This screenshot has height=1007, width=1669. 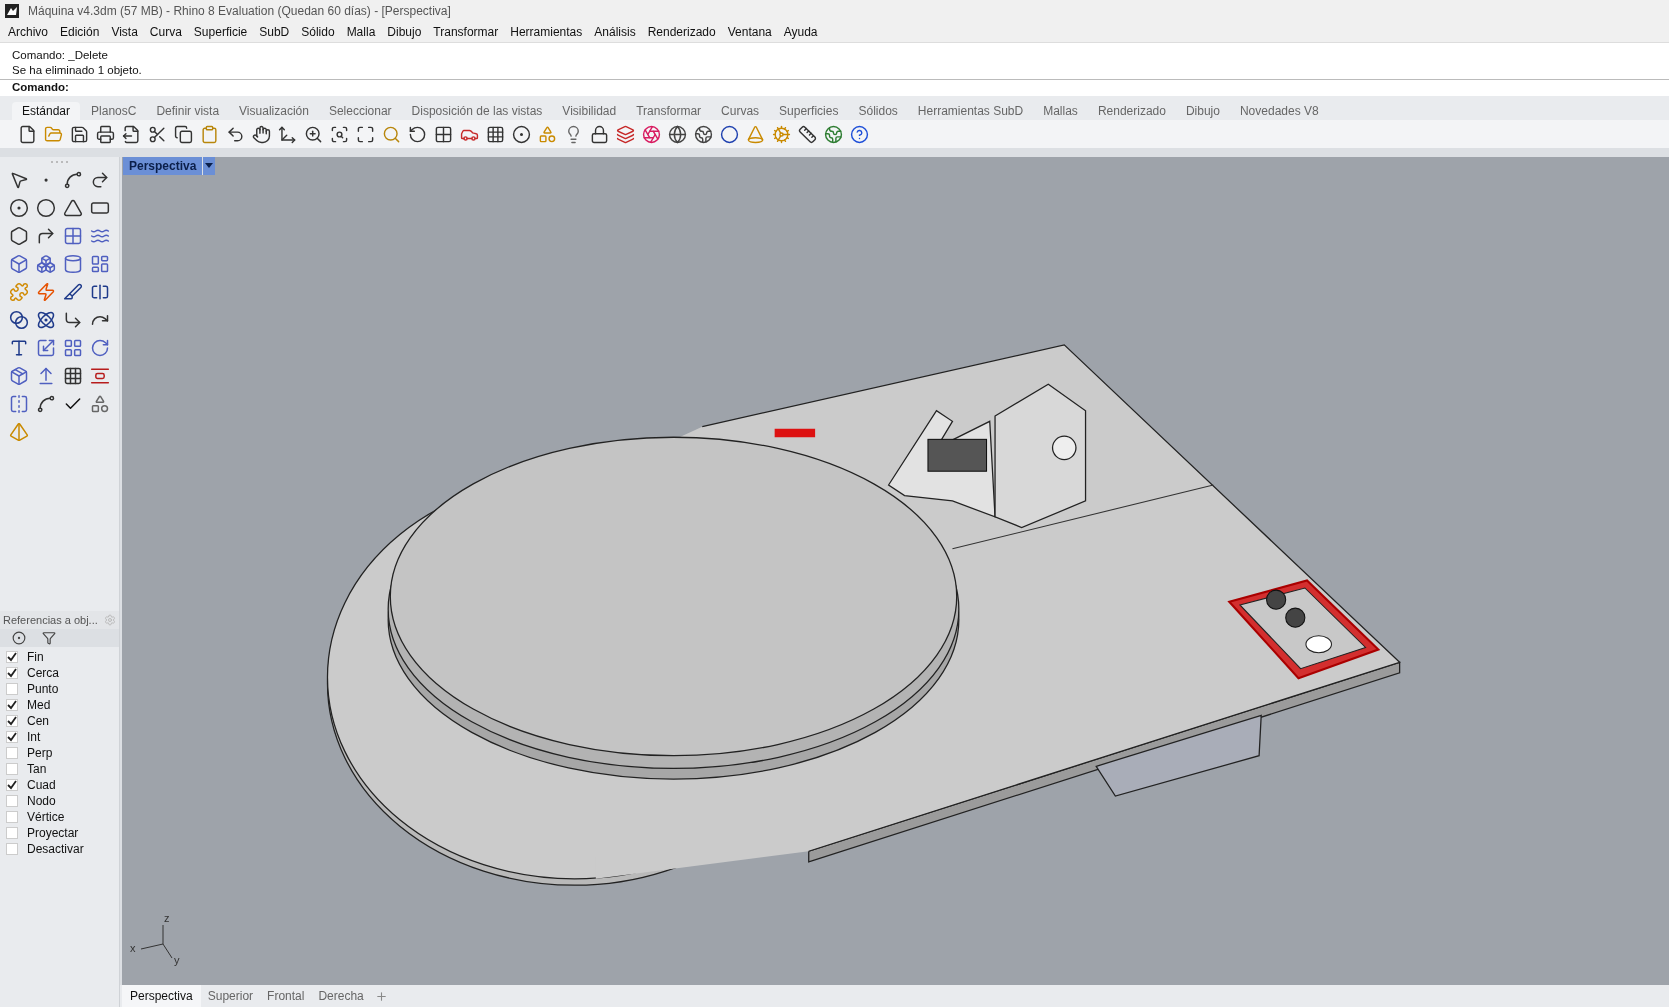 What do you see at coordinates (27, 134) in the screenshot?
I see `new-file-icon` at bounding box center [27, 134].